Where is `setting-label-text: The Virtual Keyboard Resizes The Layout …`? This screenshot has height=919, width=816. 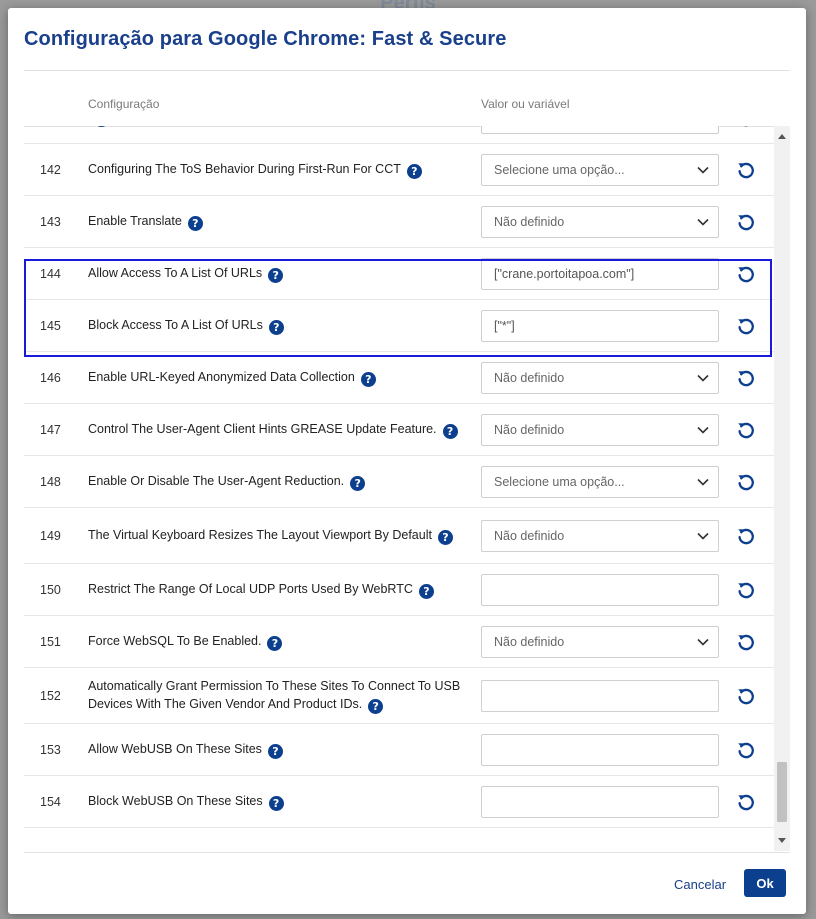 setting-label-text: The Virtual Keyboard Resizes The Layout … is located at coordinates (260, 535).